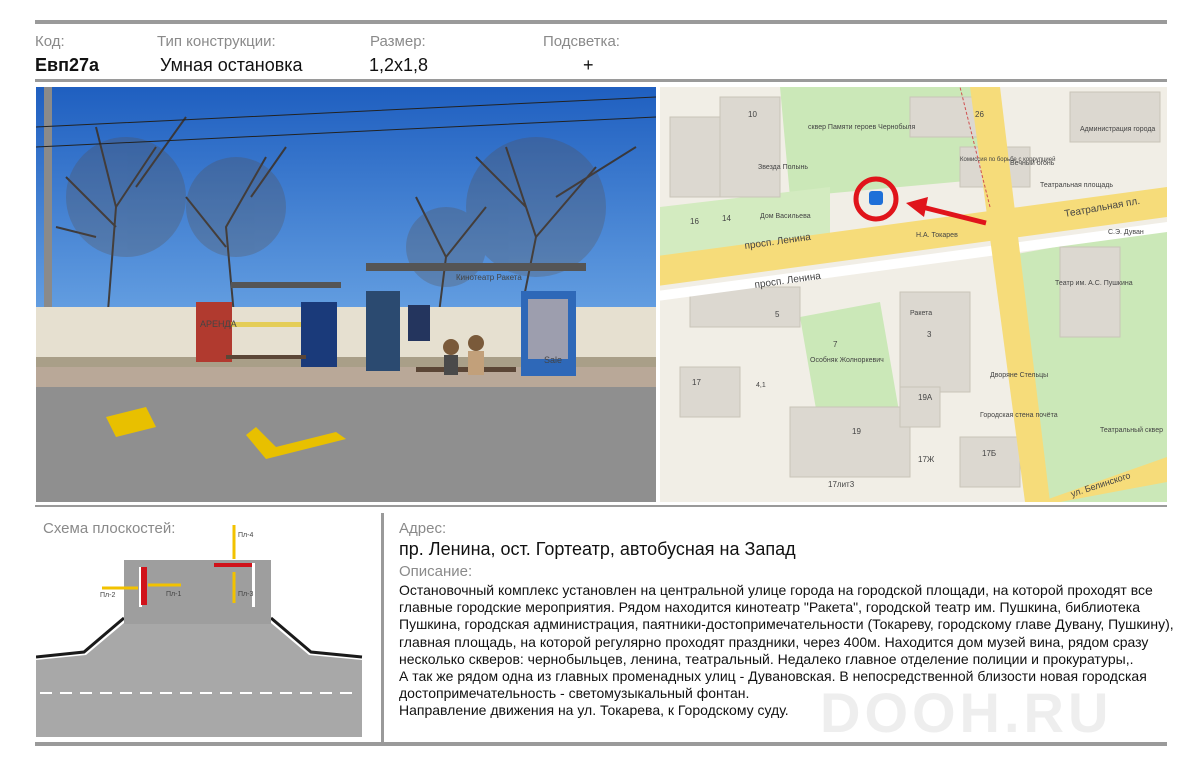  What do you see at coordinates (925, 397) in the screenshot?
I see `map-building-number: 19А` at bounding box center [925, 397].